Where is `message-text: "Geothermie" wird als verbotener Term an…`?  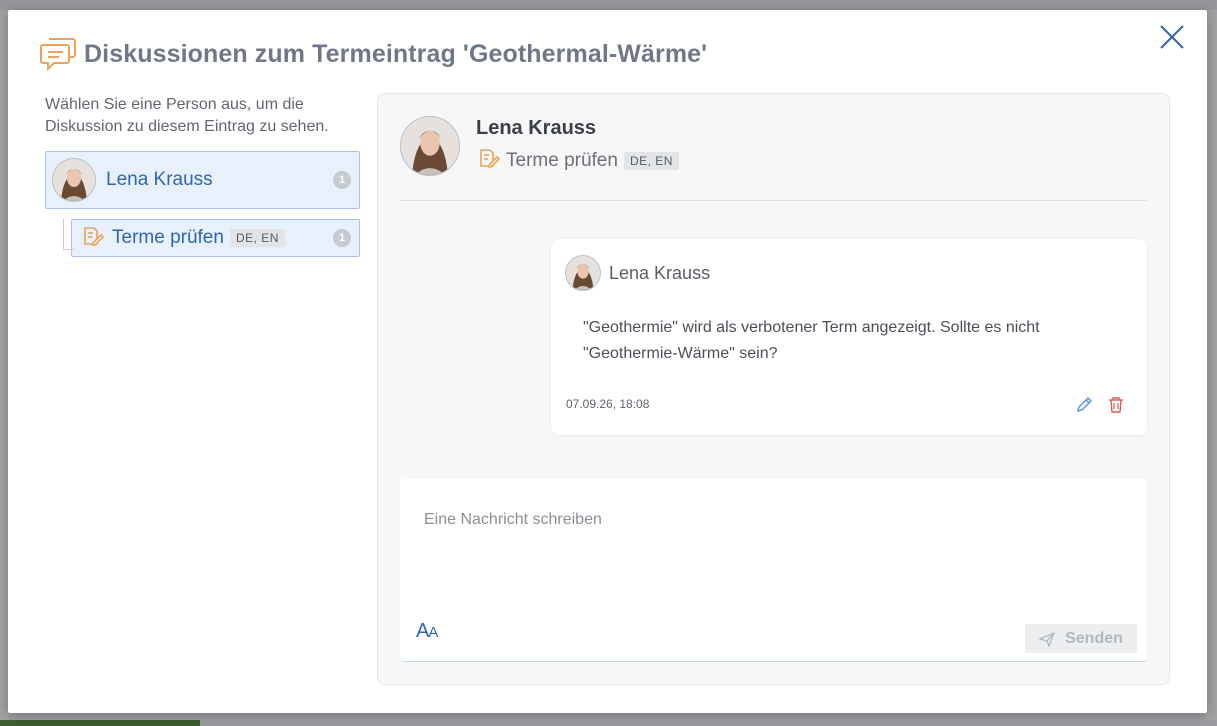 message-text: "Geothermie" wird als verbotener Term an… is located at coordinates (811, 340).